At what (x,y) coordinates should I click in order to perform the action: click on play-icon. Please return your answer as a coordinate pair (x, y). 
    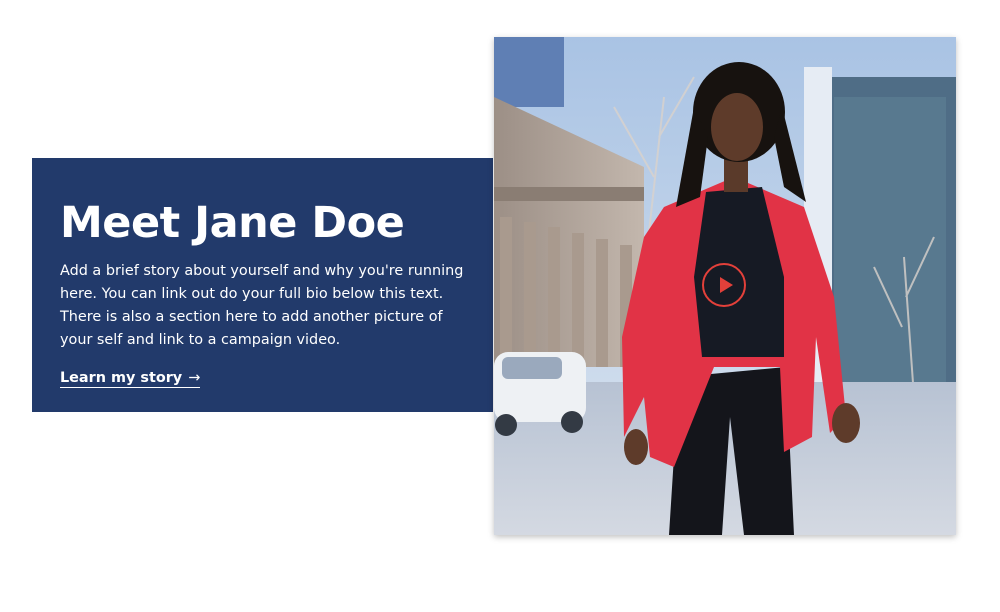
    Looking at the image, I should click on (726, 285).